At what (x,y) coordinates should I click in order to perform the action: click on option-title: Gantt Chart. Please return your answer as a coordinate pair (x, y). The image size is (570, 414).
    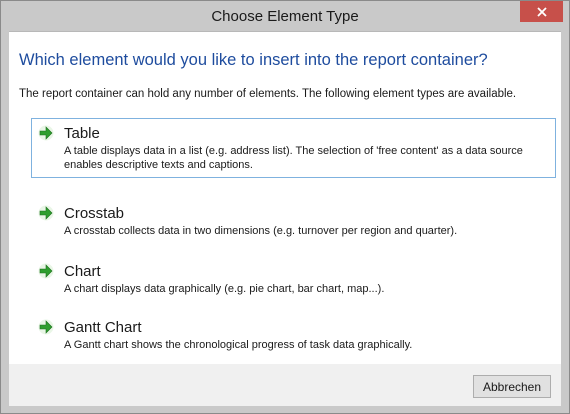
    Looking at the image, I should click on (103, 327).